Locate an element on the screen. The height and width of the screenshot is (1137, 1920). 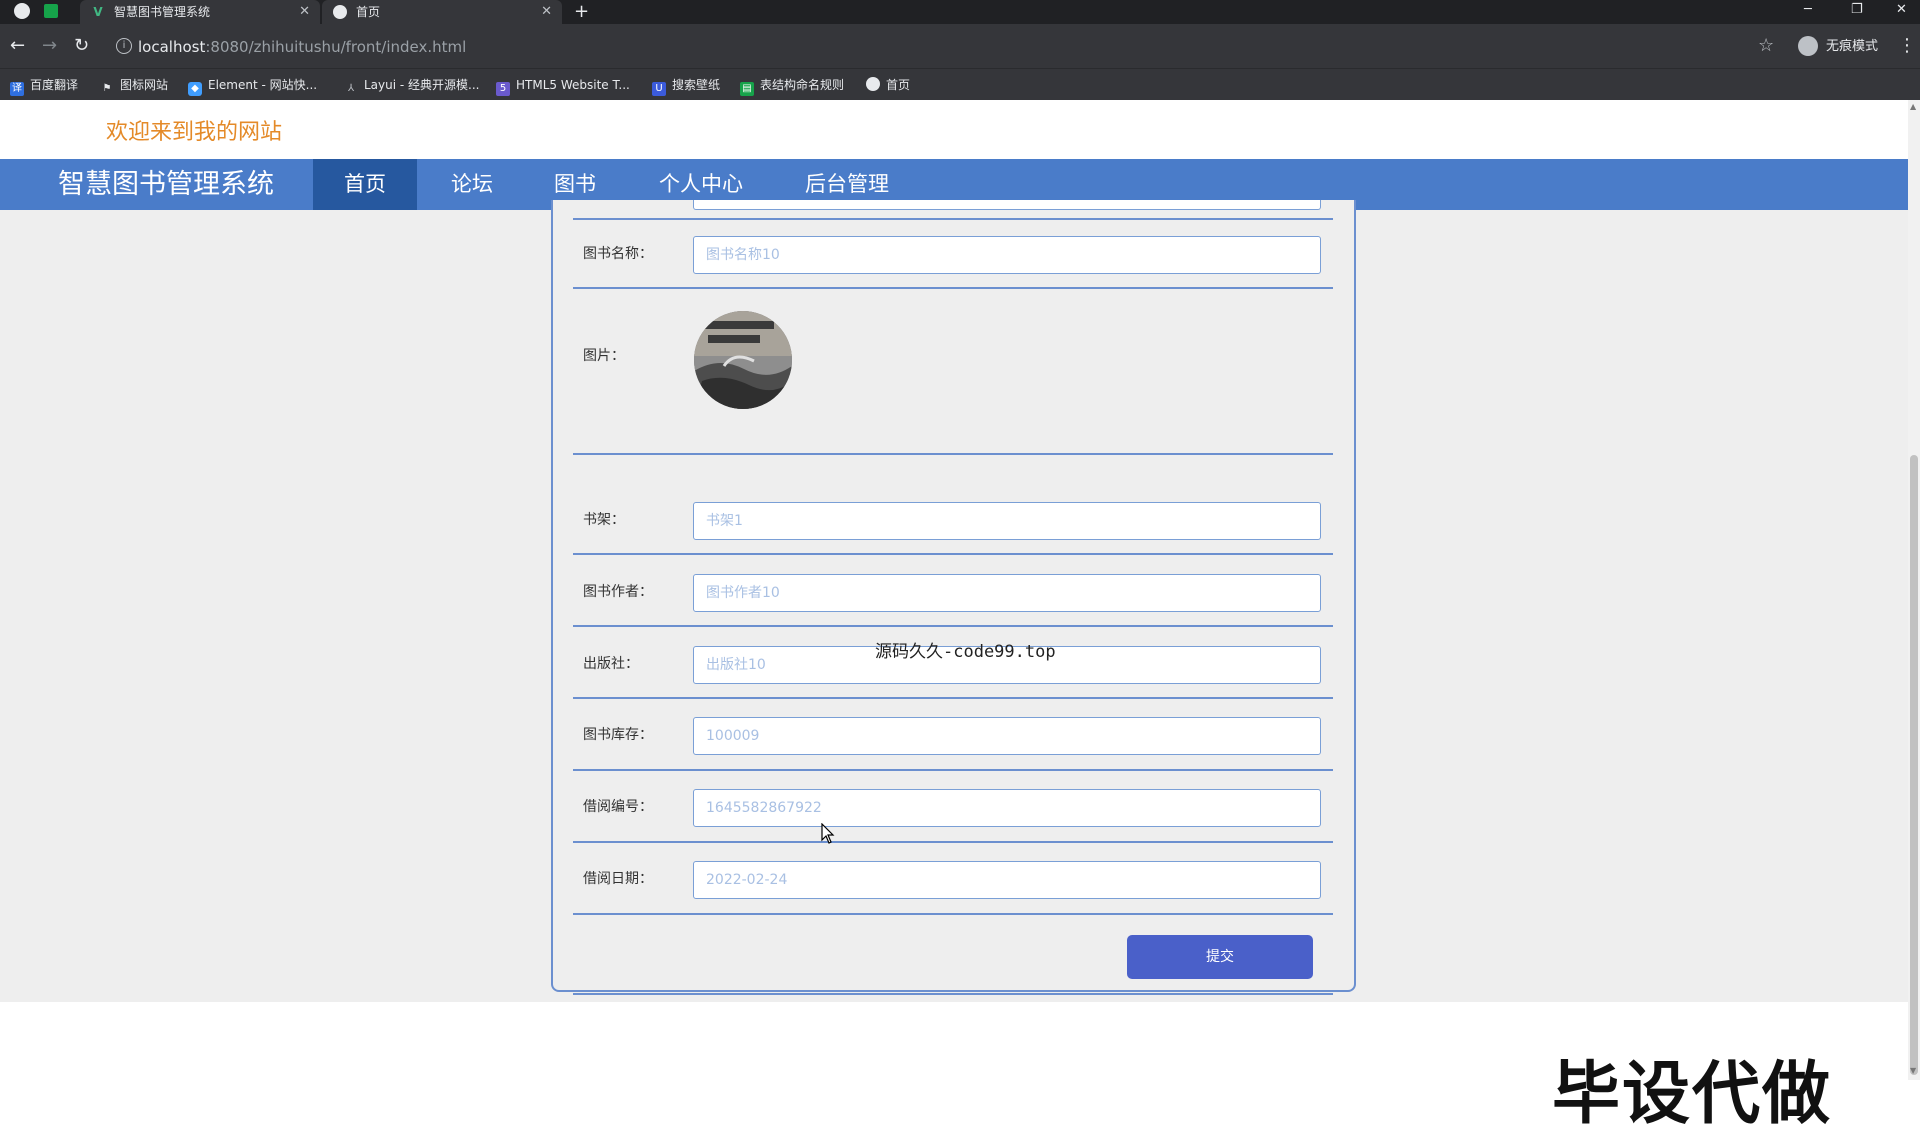
bookmark-wallpaper-search: U 搜索壁纸 is located at coordinates (686, 85).